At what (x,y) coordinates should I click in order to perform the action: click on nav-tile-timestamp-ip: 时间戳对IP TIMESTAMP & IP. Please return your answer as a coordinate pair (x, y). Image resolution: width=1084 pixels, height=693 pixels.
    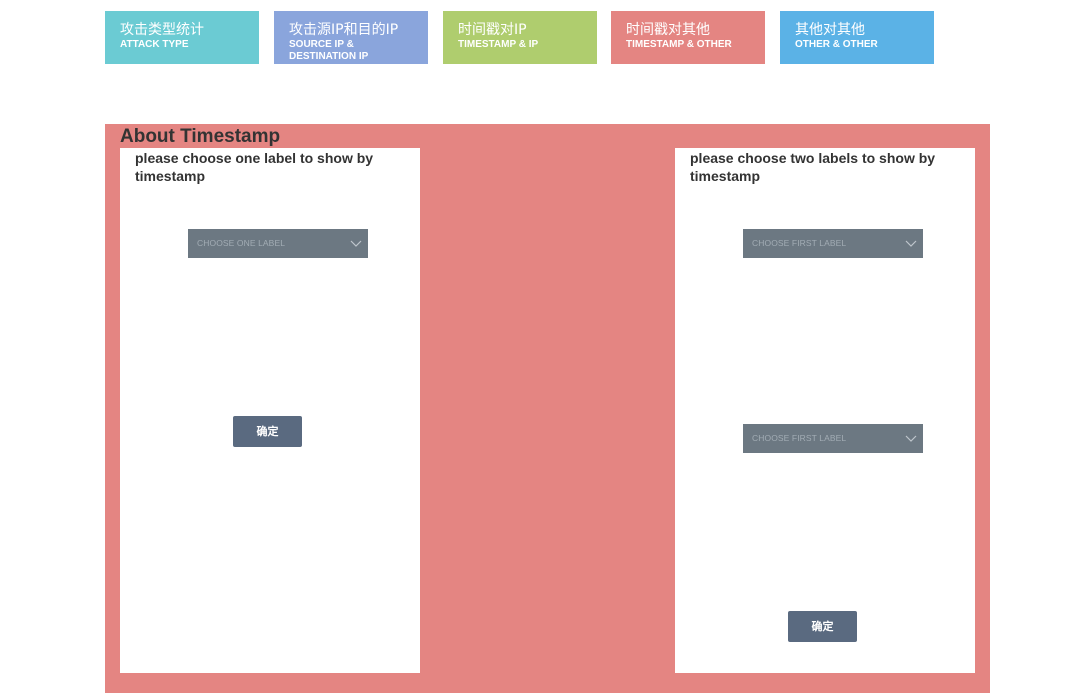
    Looking at the image, I should click on (520, 37).